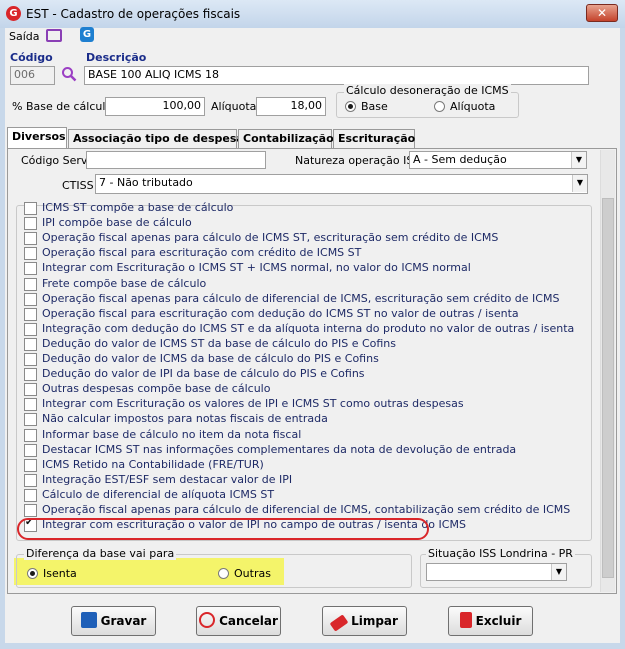 The image size is (625, 649). Describe the element at coordinates (498, 160) in the screenshot. I see `natureza-select: A - Sem dedução ▼` at that location.